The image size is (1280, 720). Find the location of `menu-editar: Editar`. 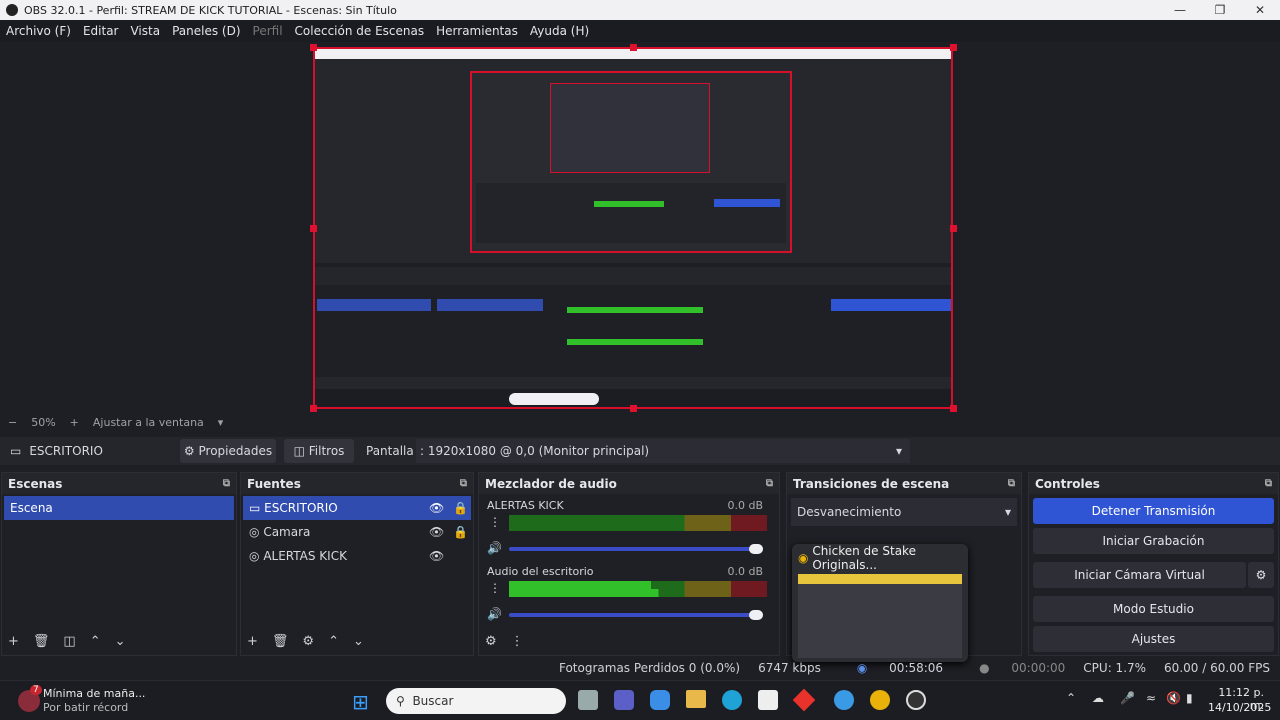

menu-editar: Editar is located at coordinates (101, 31).